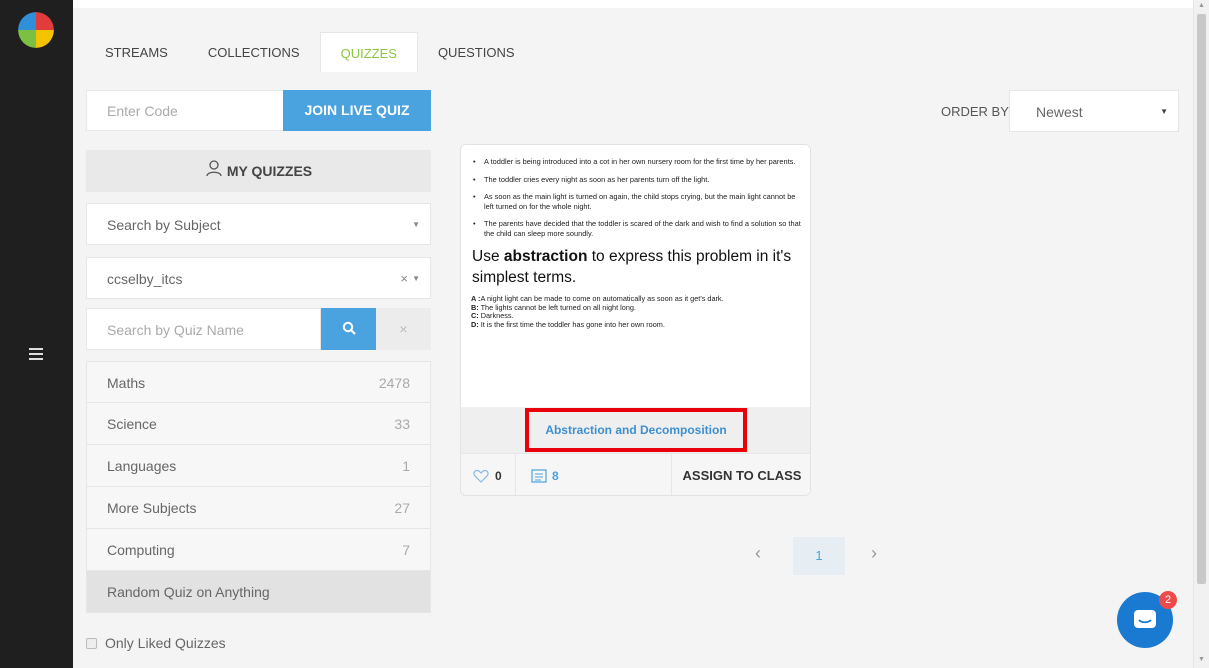 This screenshot has height=668, width=1209. I want to click on tab-collections: COLLECTIONS, so click(254, 52).